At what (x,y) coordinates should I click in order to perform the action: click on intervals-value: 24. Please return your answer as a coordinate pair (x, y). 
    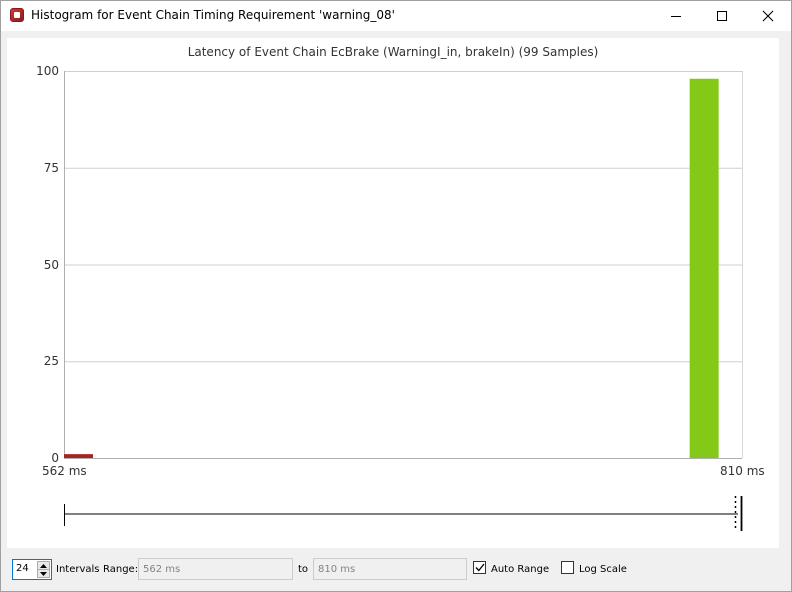
    Looking at the image, I should click on (22, 568).